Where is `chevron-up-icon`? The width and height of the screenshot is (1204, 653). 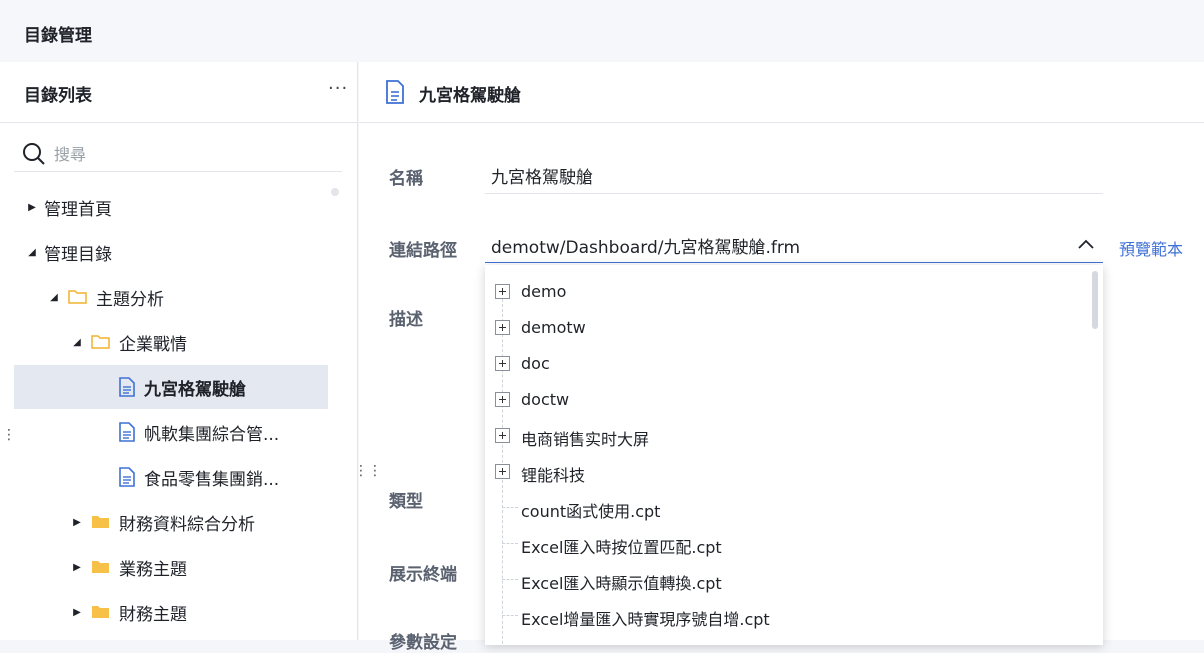 chevron-up-icon is located at coordinates (1086, 244).